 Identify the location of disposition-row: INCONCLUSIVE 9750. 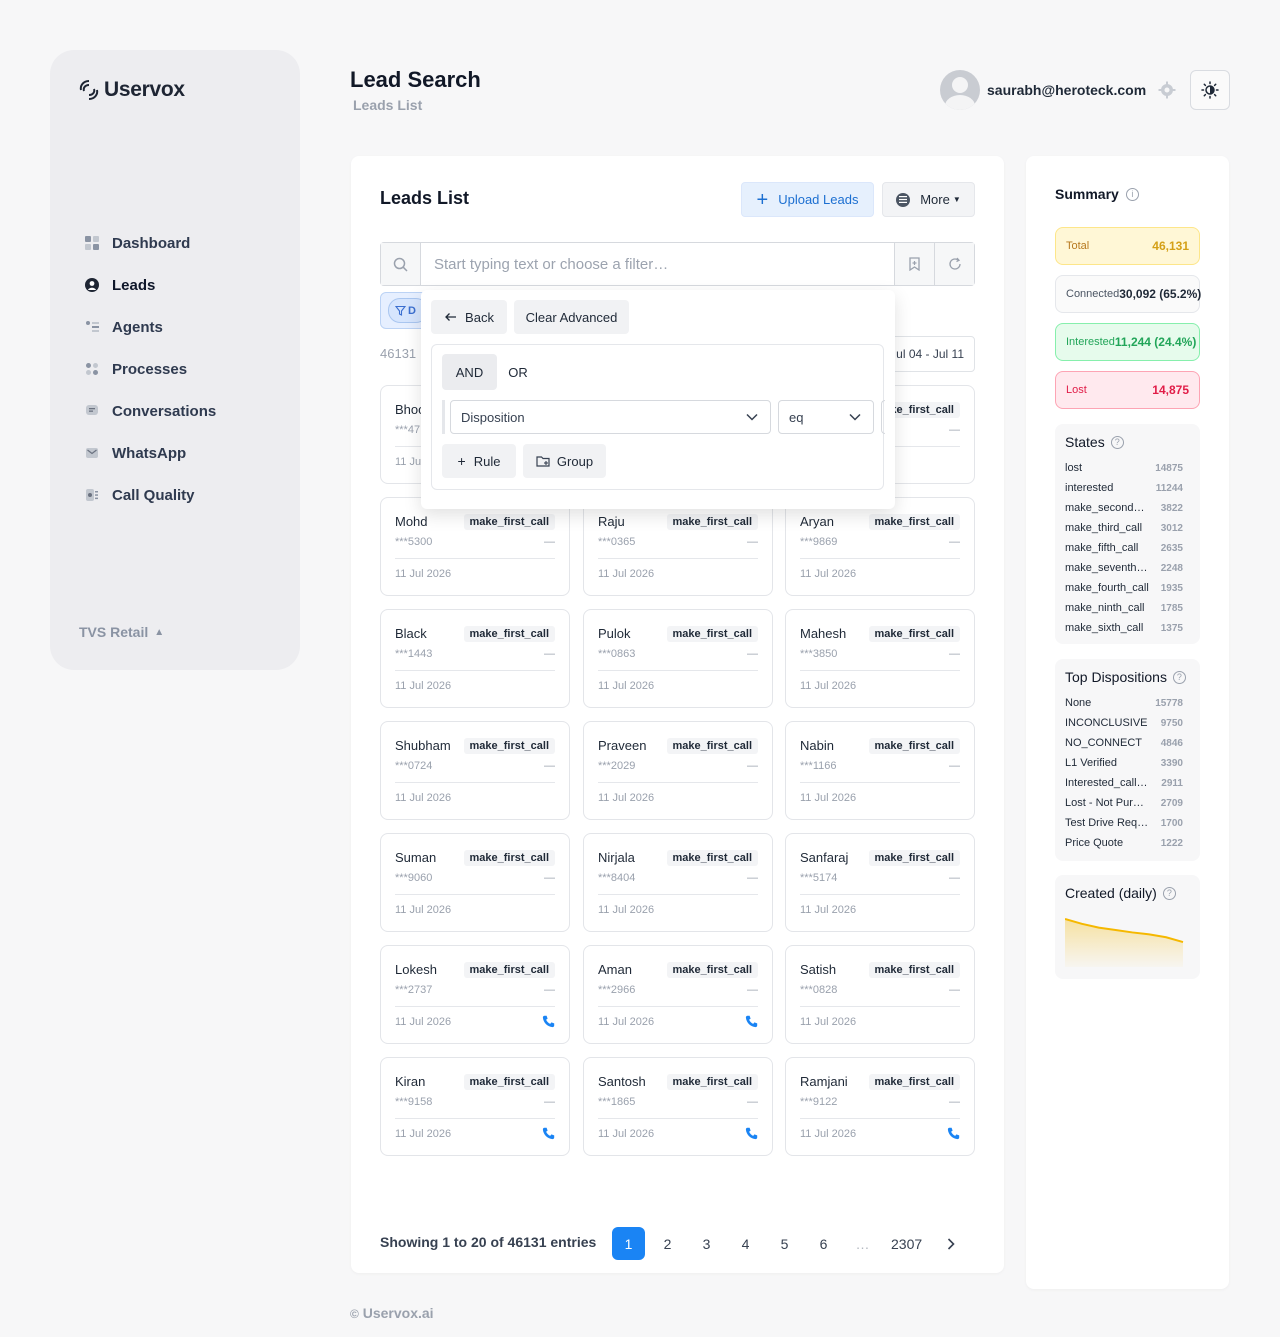
(1124, 723).